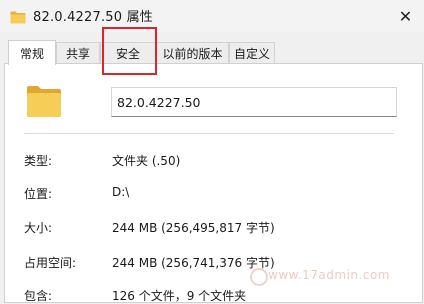  I want to click on tab-strip: 常规 共享 安全 以前的版本 自定义, so click(212, 52).